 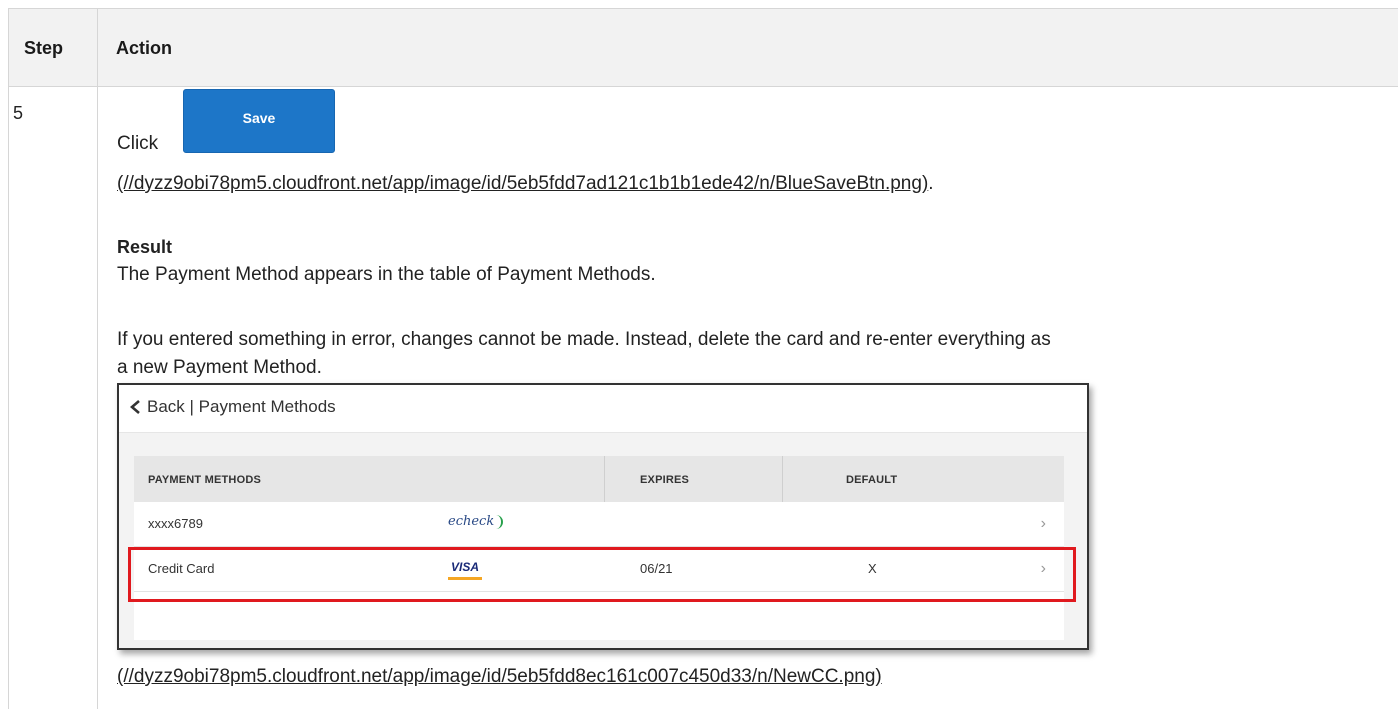 I want to click on step-column-header: Step, so click(x=44, y=48).